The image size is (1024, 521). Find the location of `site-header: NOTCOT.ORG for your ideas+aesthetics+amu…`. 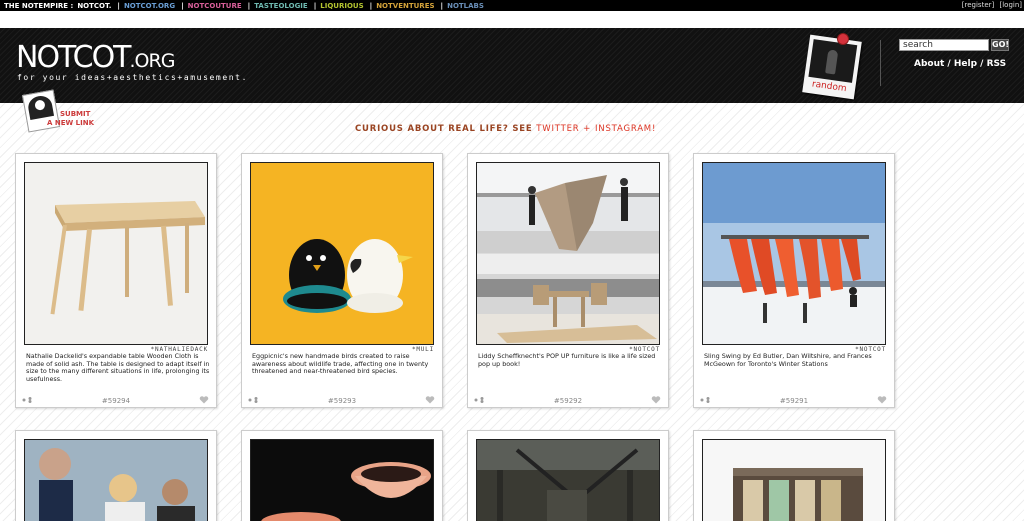

site-header: NOTCOT.ORG for your ideas+aesthetics+amu… is located at coordinates (512, 65).